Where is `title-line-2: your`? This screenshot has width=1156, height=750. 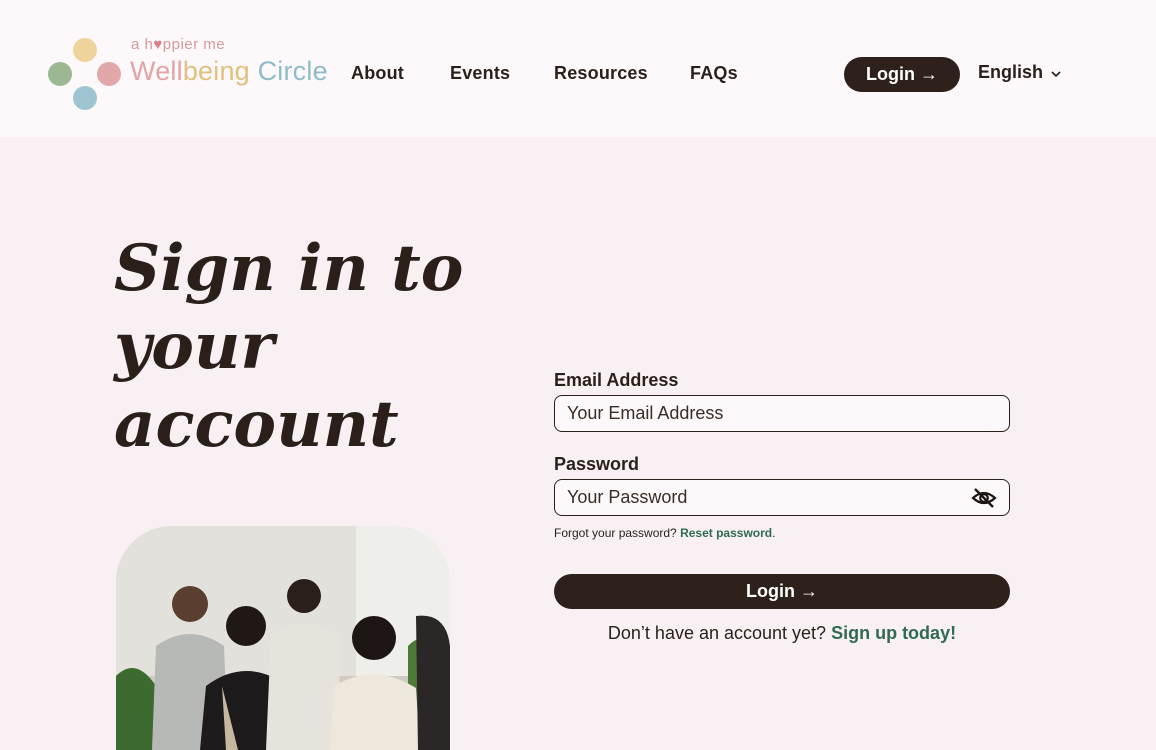
title-line-2: your is located at coordinates (194, 346).